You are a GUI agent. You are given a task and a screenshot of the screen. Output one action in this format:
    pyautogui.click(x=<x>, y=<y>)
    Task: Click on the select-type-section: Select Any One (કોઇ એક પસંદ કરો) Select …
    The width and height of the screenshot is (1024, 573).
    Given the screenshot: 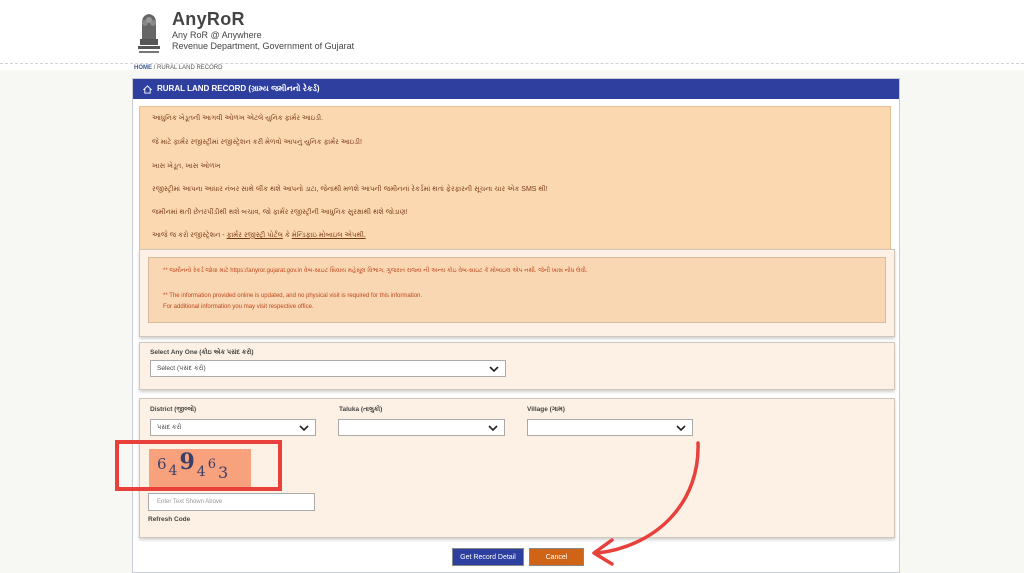 What is the action you would take?
    pyautogui.click(x=517, y=366)
    